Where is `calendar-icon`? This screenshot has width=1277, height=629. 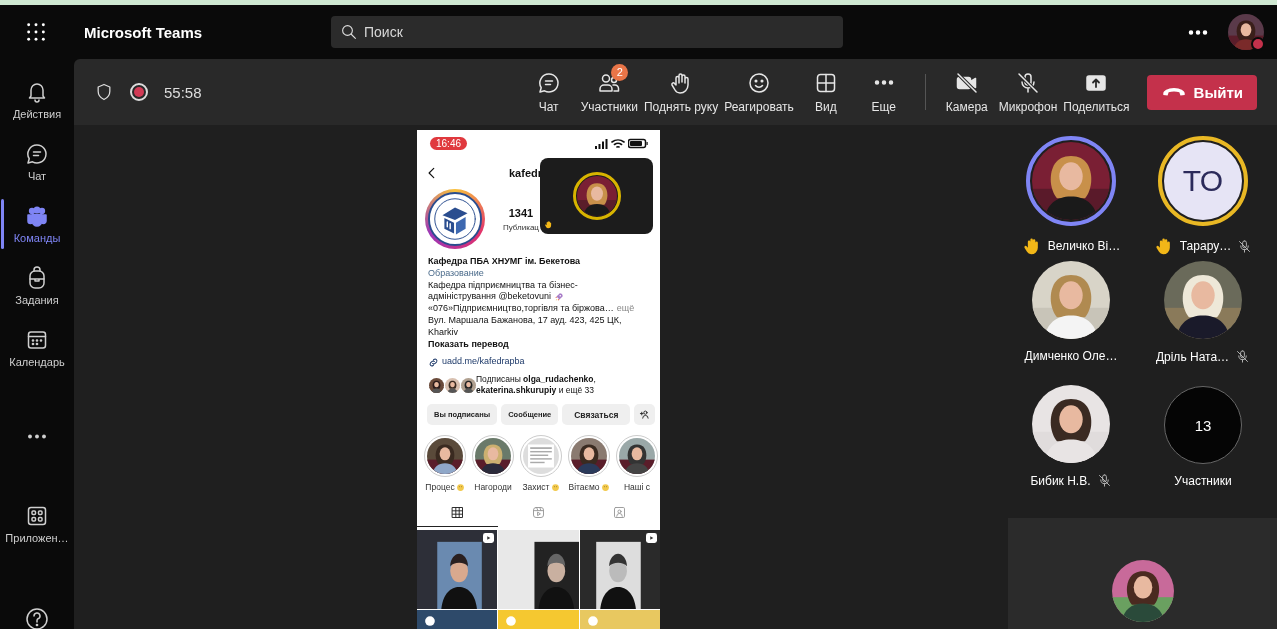 calendar-icon is located at coordinates (37, 340).